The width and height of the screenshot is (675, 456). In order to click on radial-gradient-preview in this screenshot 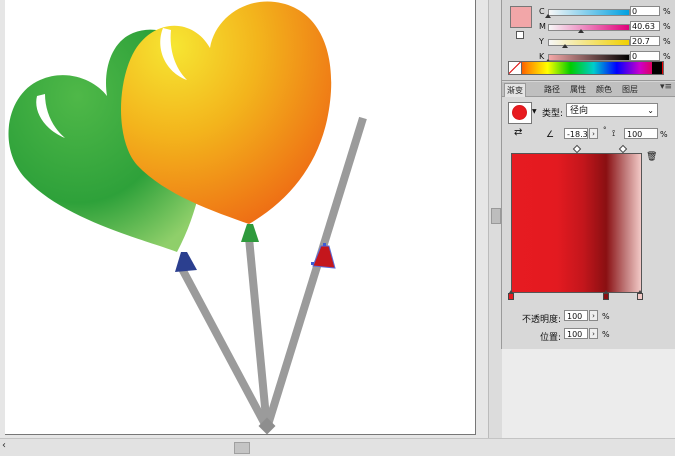, I will do `click(519, 112)`.